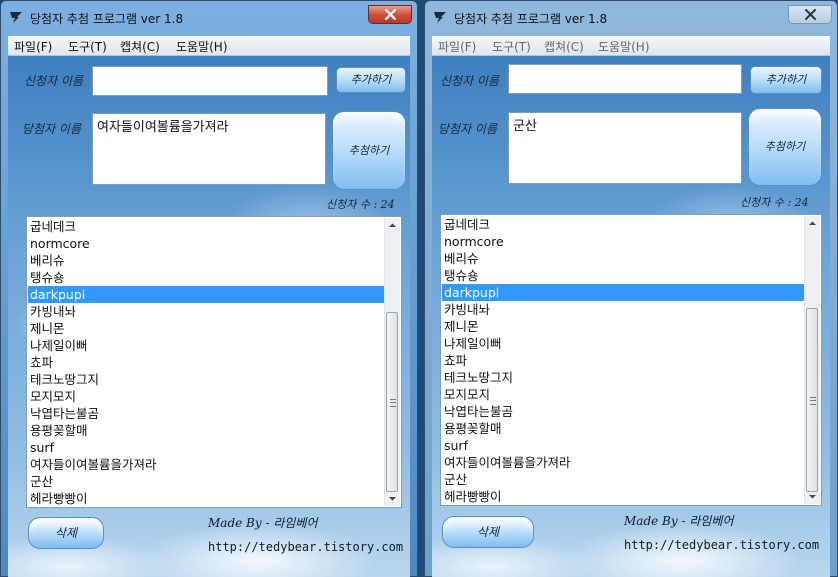 The width and height of the screenshot is (838, 577). What do you see at coordinates (625, 148) in the screenshot?
I see `winner-textbox: 군산` at bounding box center [625, 148].